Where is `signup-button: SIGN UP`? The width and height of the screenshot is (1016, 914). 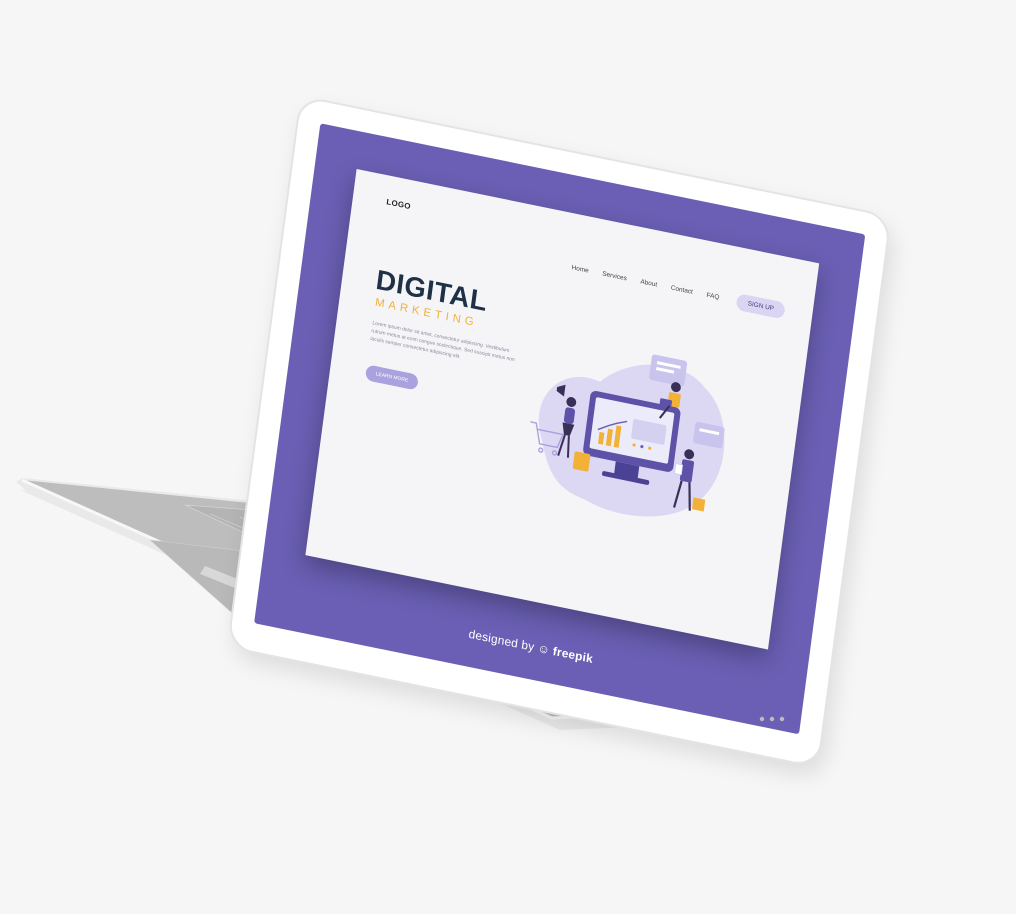
signup-button: SIGN UP is located at coordinates (760, 306).